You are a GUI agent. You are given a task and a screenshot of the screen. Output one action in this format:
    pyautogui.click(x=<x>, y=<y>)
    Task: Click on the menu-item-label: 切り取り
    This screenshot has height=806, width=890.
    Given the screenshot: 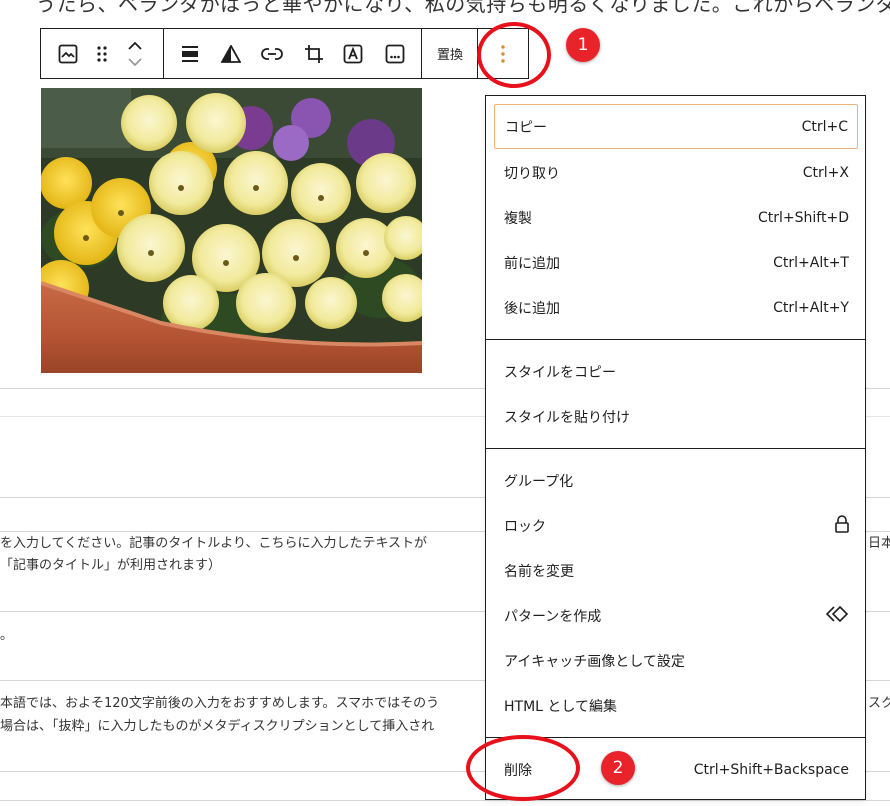 What is the action you would take?
    pyautogui.click(x=532, y=173)
    